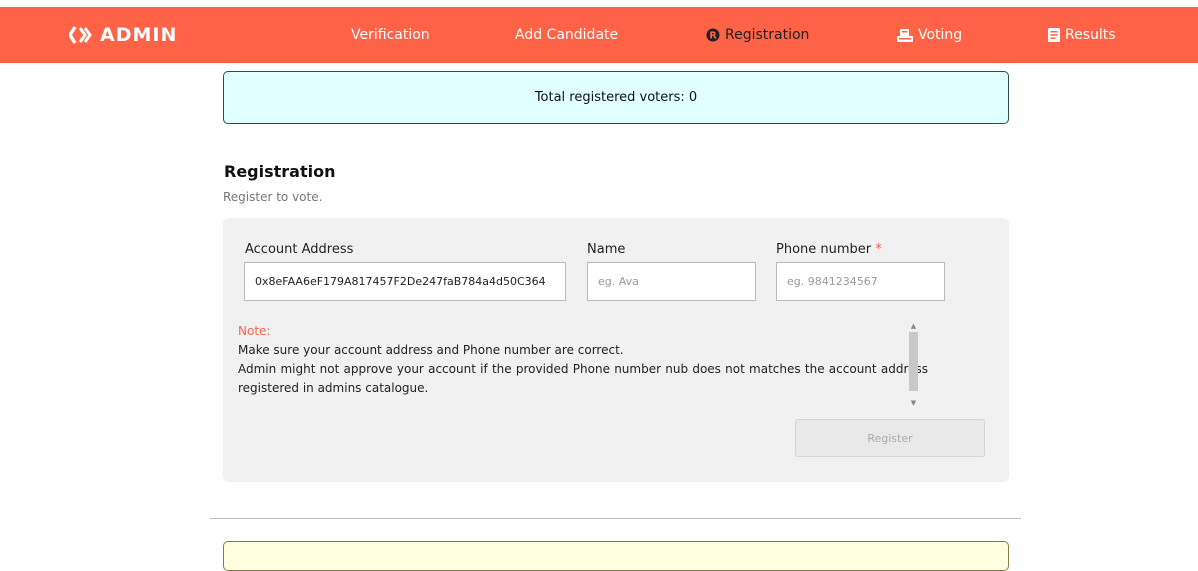  I want to click on ballot-box-icon, so click(905, 35).